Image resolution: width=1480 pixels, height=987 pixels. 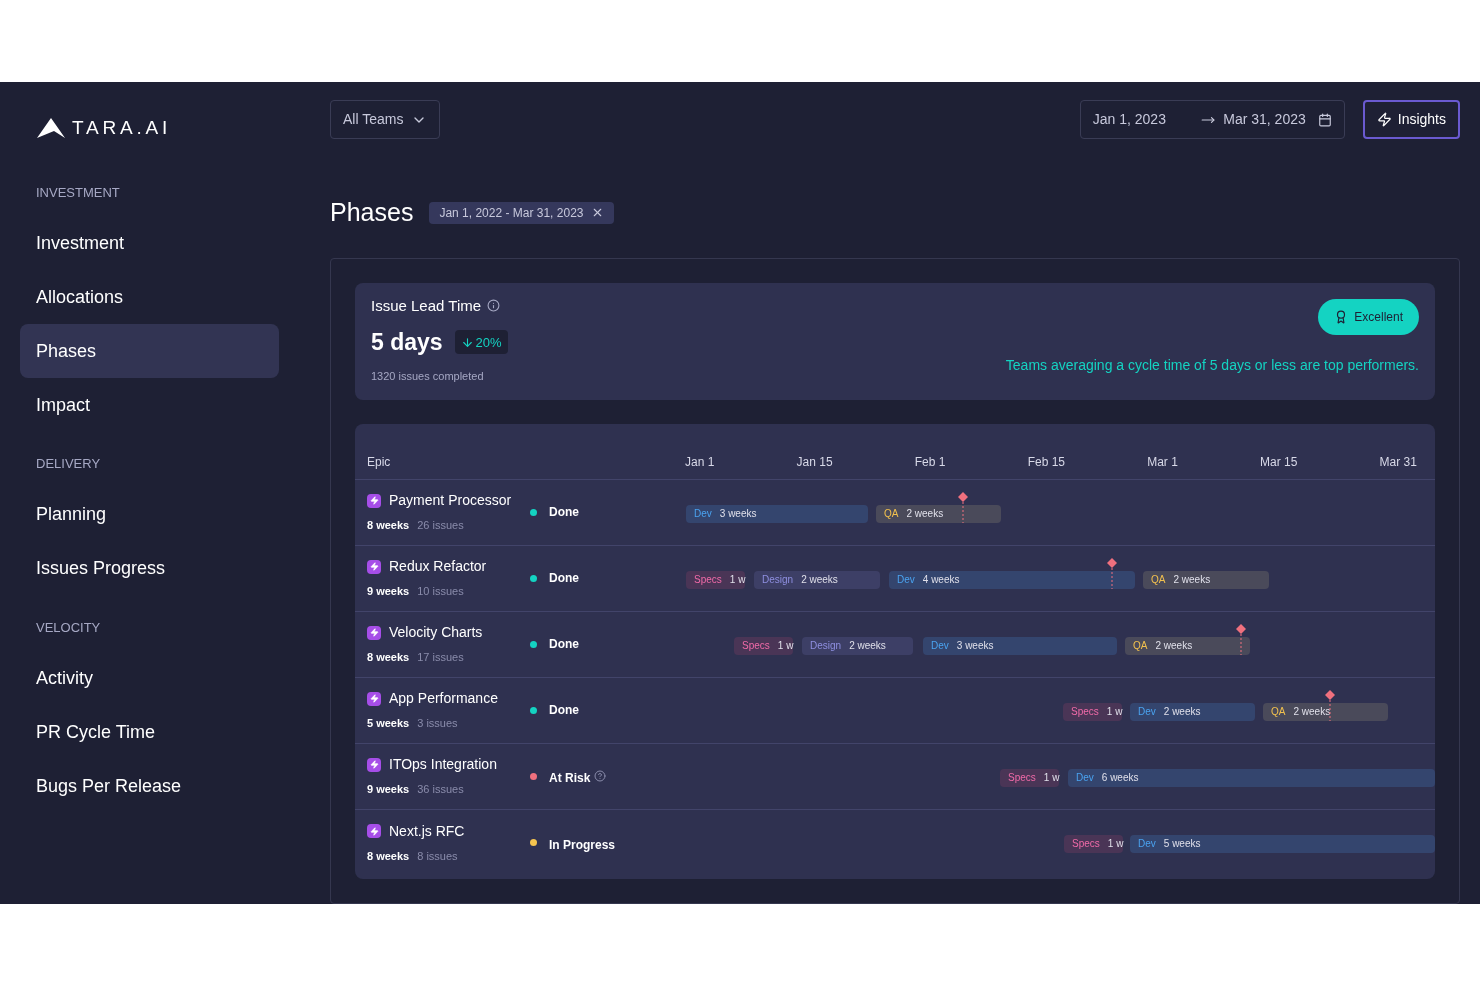 I want to click on column-header: Epic, so click(x=379, y=462).